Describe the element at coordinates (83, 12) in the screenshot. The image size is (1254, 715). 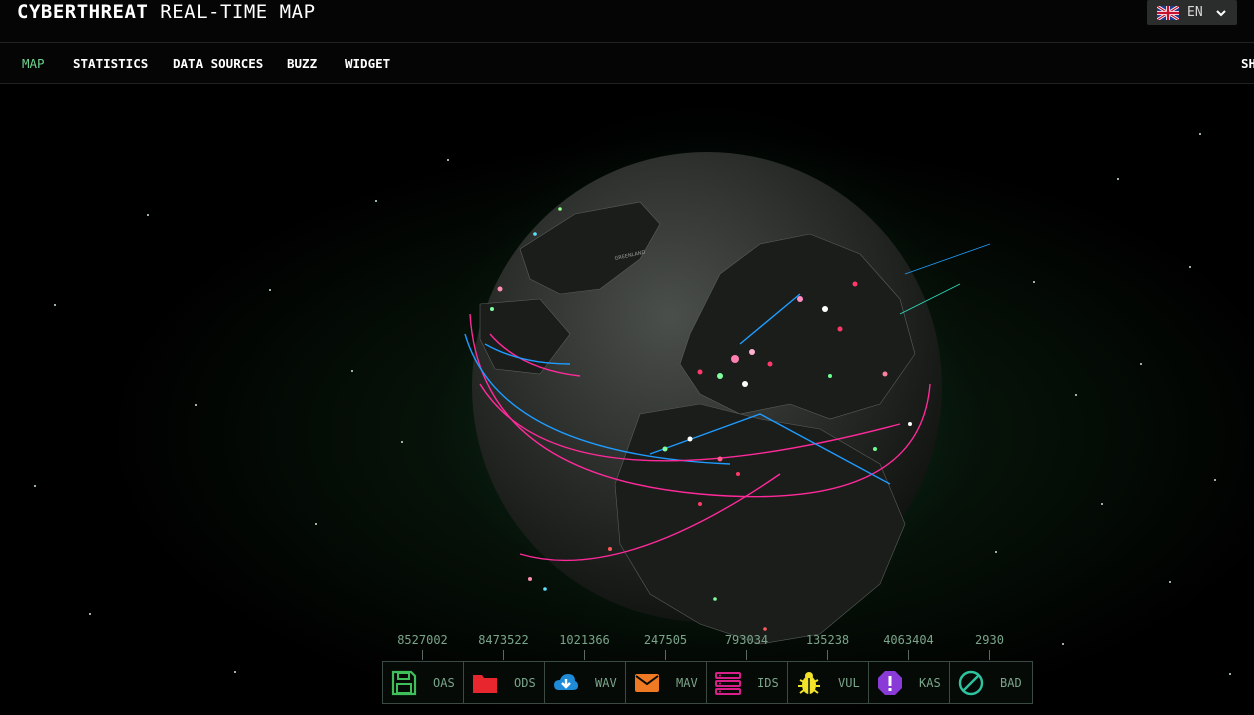
I see `brand-bold: CYBERTHREAT` at that location.